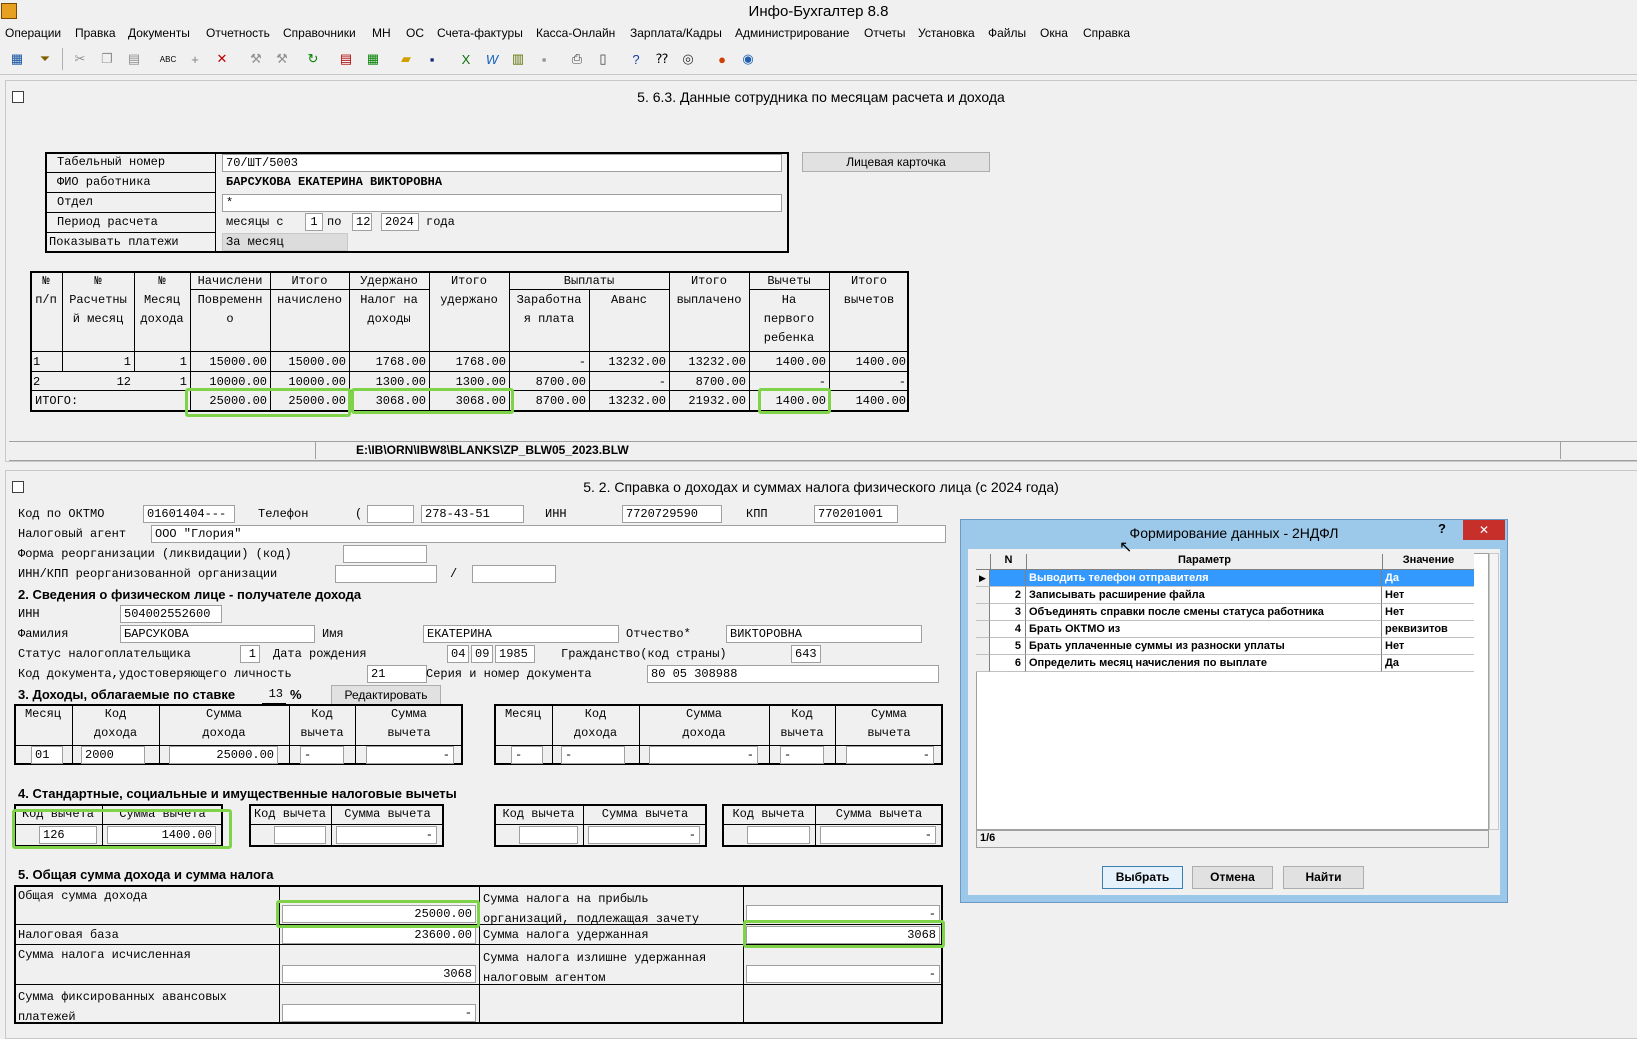 The image size is (1637, 1039). Describe the element at coordinates (45, 59) in the screenshot. I see `filter-icon: ⏷` at that location.